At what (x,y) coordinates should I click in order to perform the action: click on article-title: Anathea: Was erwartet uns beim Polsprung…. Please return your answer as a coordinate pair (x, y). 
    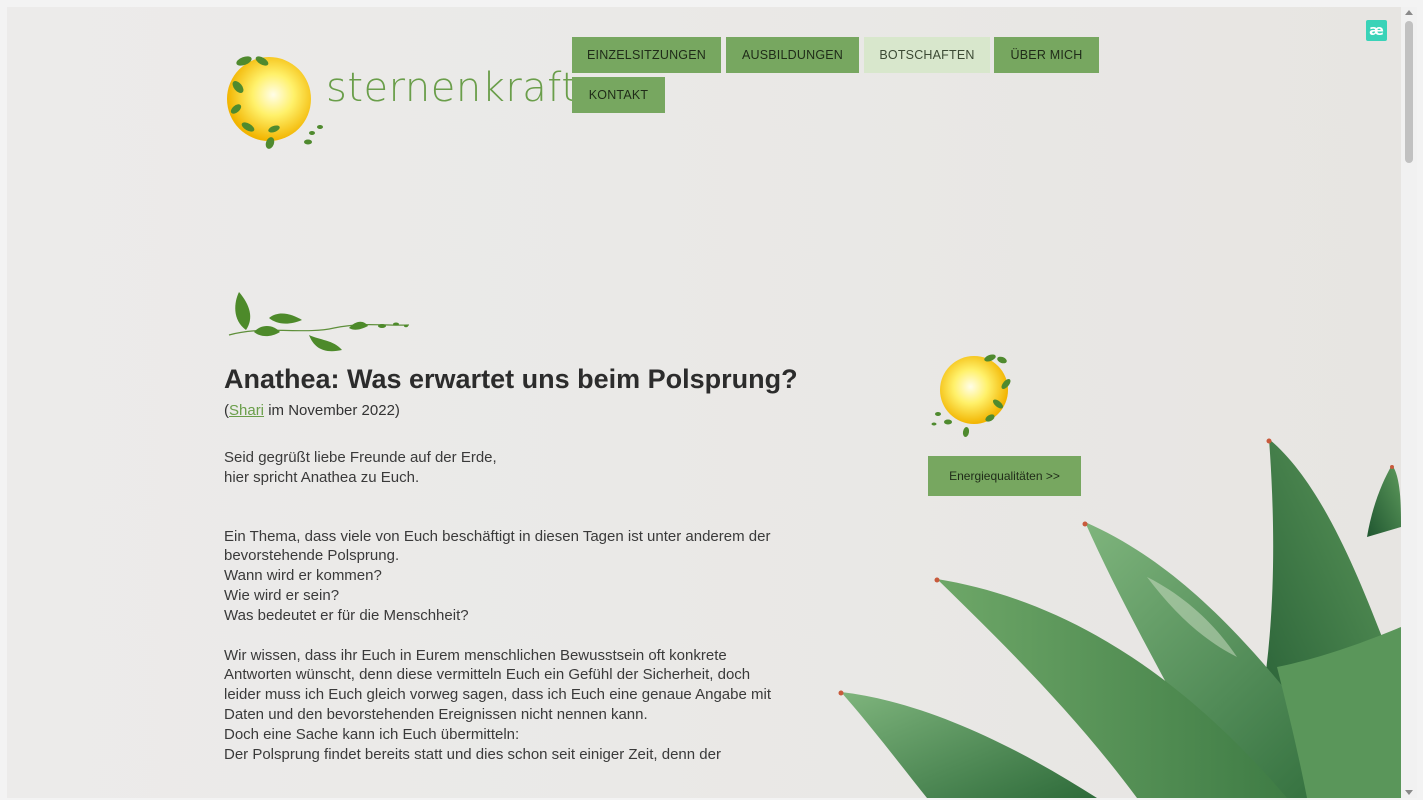
    Looking at the image, I should click on (511, 379).